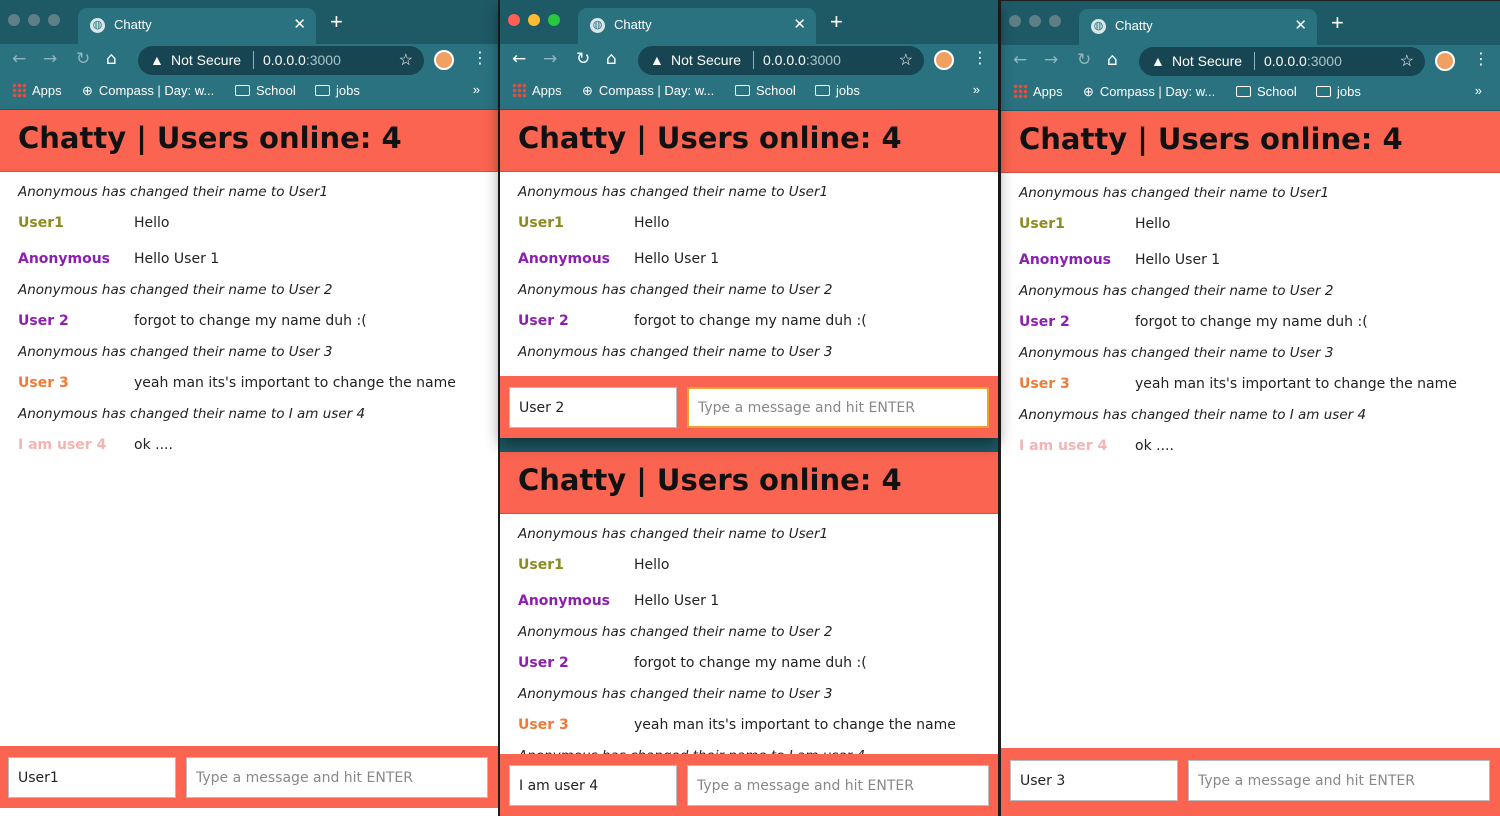  I want to click on chat-message: Anonymous Hello User 1, so click(118, 259).